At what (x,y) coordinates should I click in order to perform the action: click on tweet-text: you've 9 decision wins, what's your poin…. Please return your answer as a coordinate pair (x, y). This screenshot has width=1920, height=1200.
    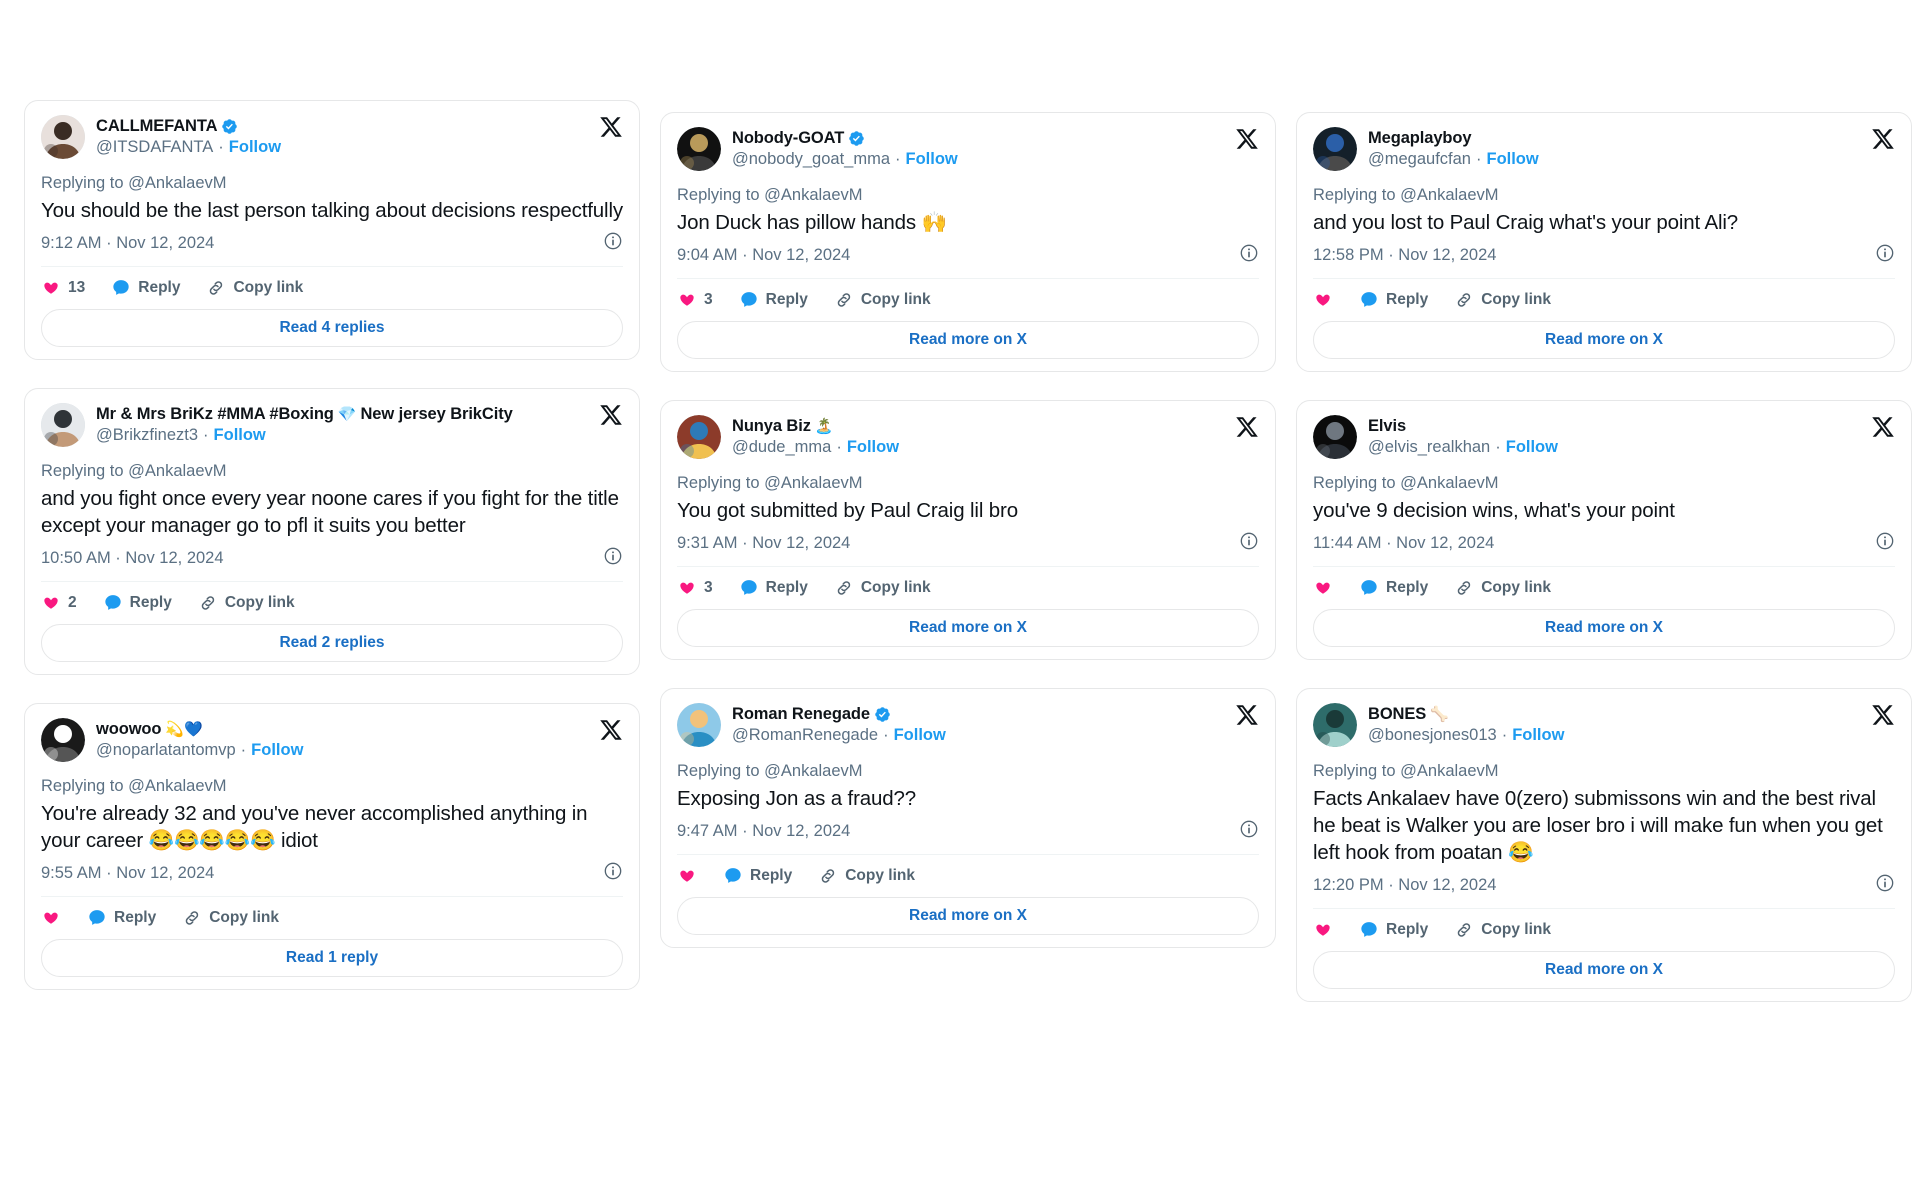
    Looking at the image, I should click on (1494, 510).